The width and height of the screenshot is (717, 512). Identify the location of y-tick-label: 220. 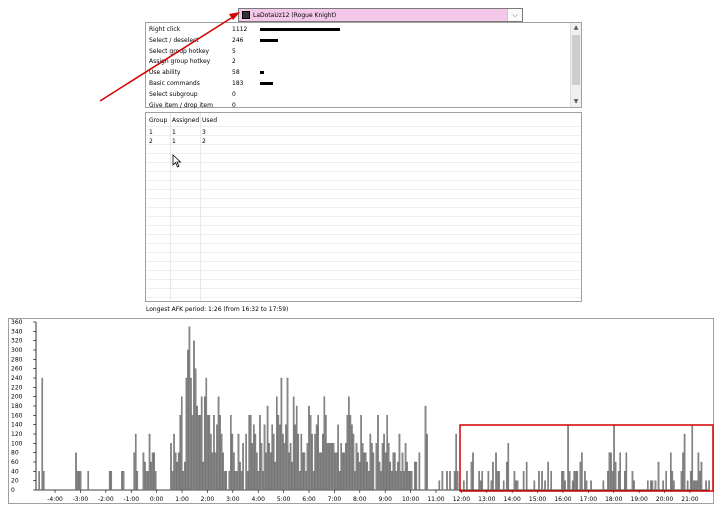
(17, 387).